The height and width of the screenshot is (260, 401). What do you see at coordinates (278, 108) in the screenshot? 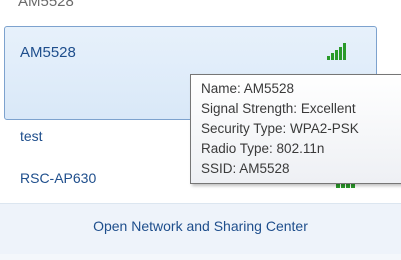
I see `tooltip-signal-strength: Signal Strength: Excellent` at bounding box center [278, 108].